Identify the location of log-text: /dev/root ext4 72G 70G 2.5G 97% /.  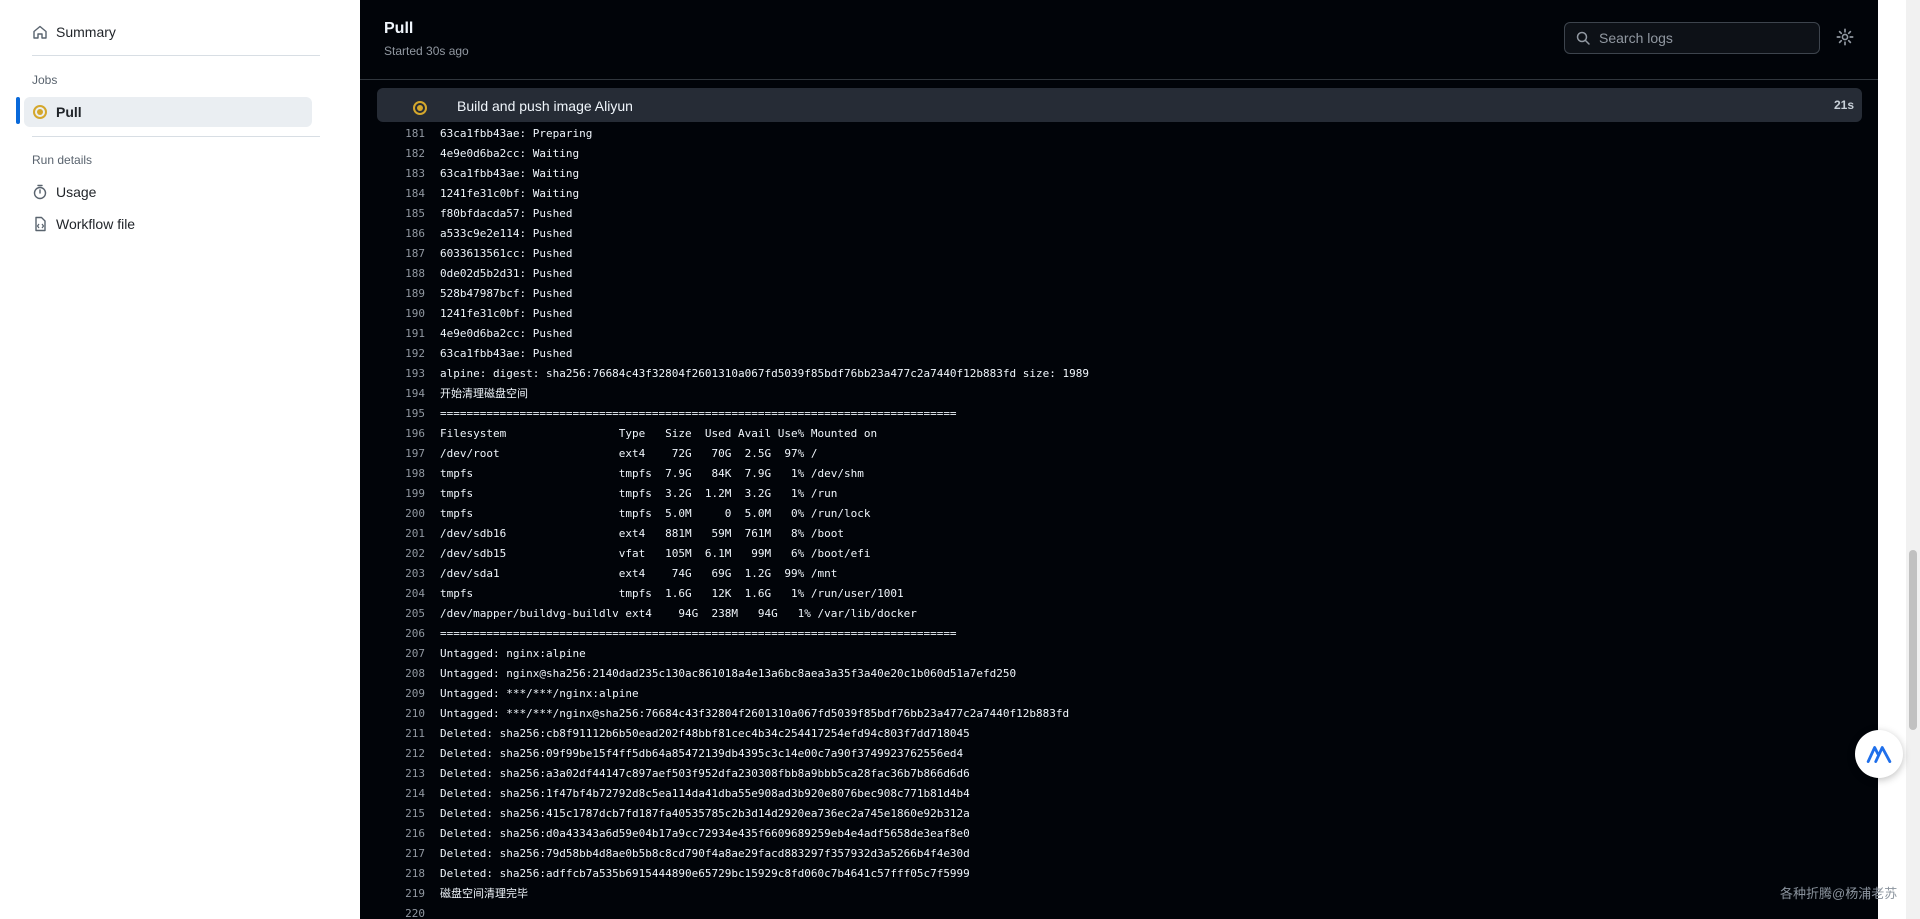
(629, 453).